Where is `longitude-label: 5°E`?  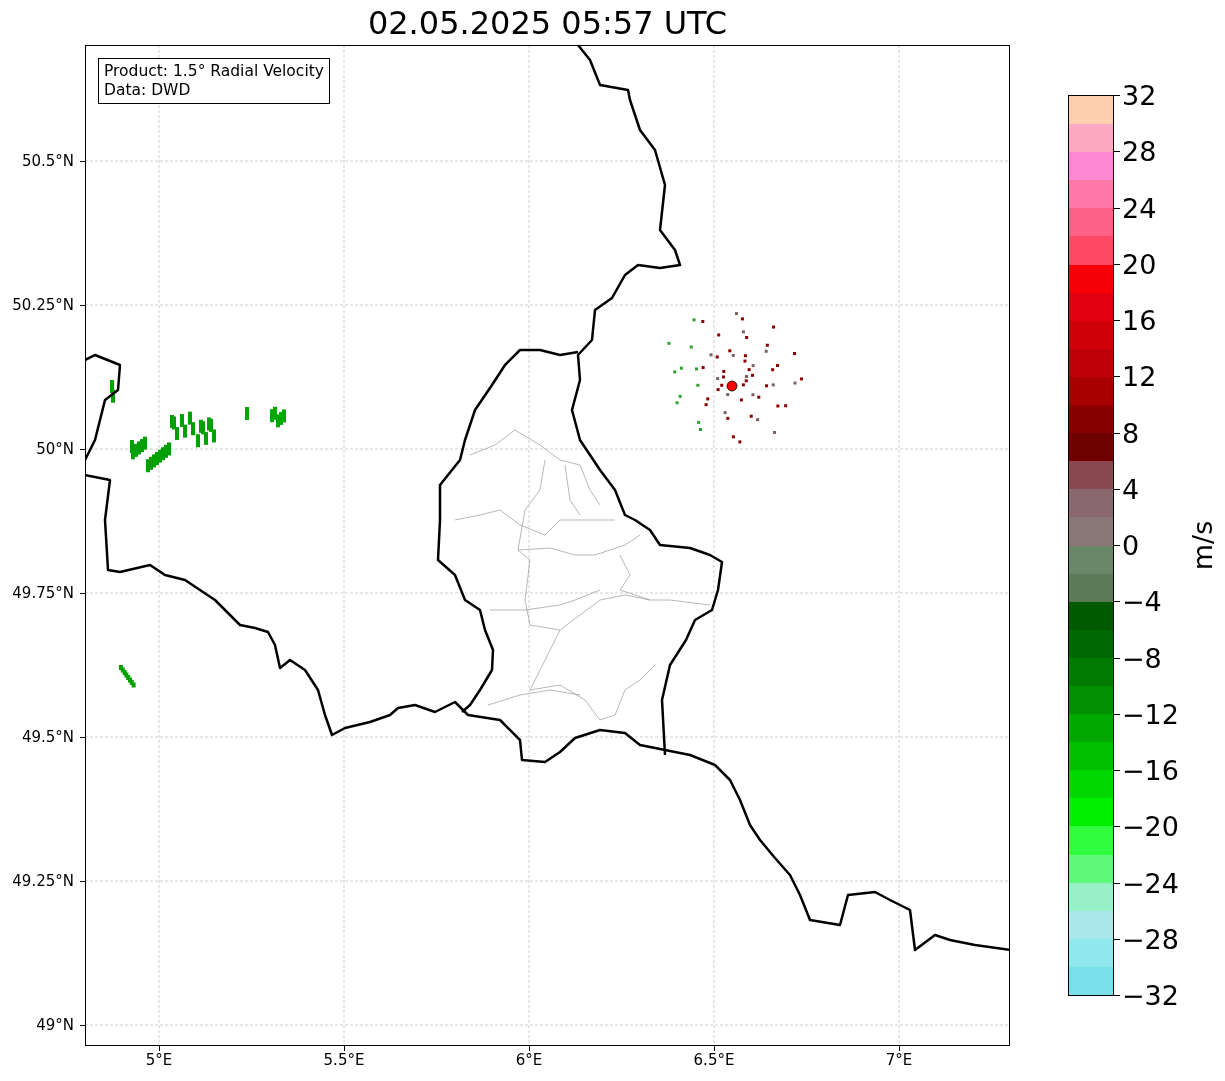 longitude-label: 5°E is located at coordinates (159, 1060).